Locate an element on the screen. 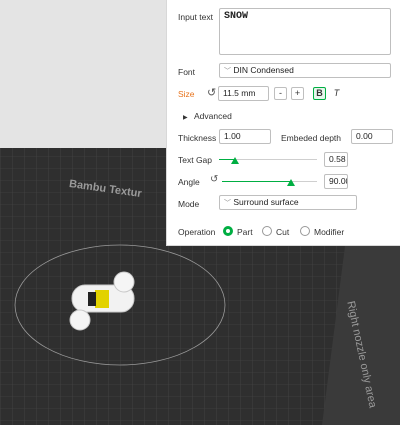 This screenshot has height=425, width=400. operation-modifier-radio is located at coordinates (305, 231).